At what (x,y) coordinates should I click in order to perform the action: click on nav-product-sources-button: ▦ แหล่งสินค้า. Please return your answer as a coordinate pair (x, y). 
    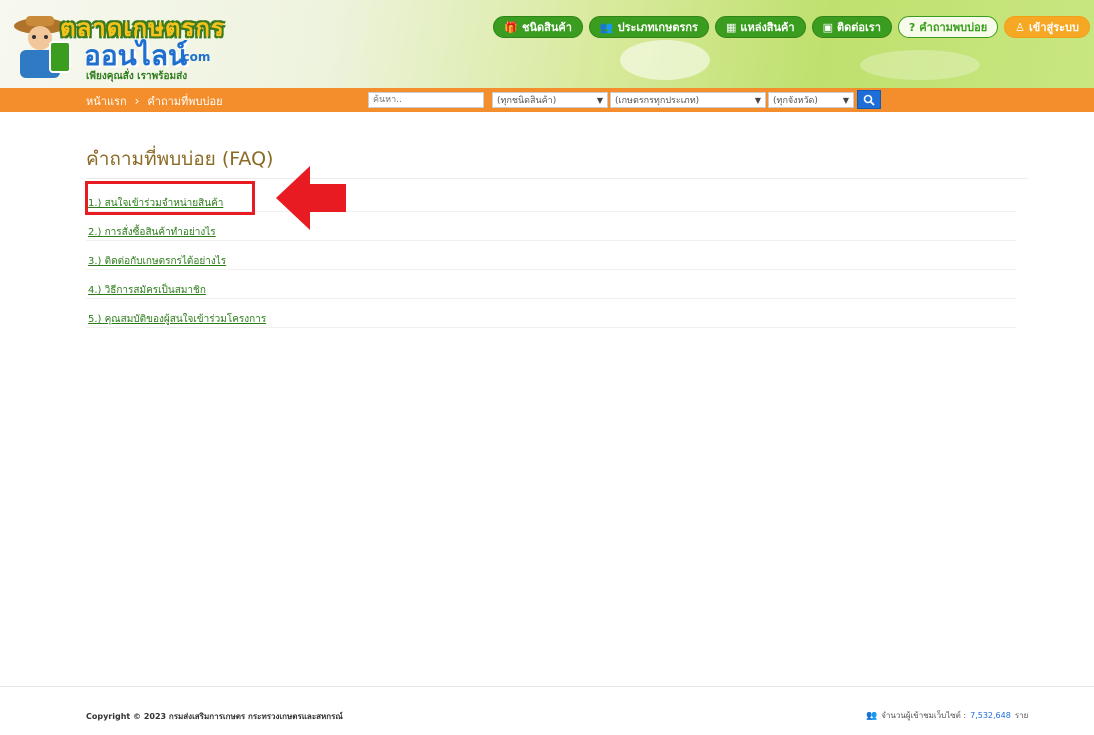
    Looking at the image, I should click on (760, 27).